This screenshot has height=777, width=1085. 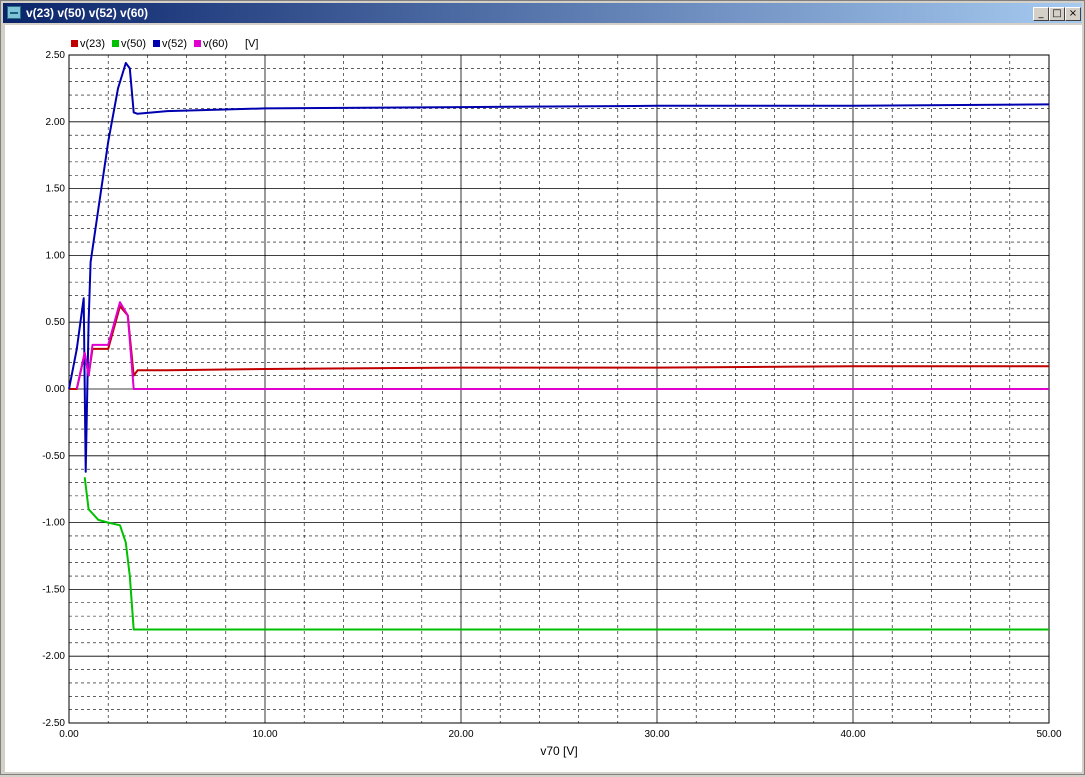 What do you see at coordinates (69, 734) in the screenshot?
I see `x-tick-label: 0.00` at bounding box center [69, 734].